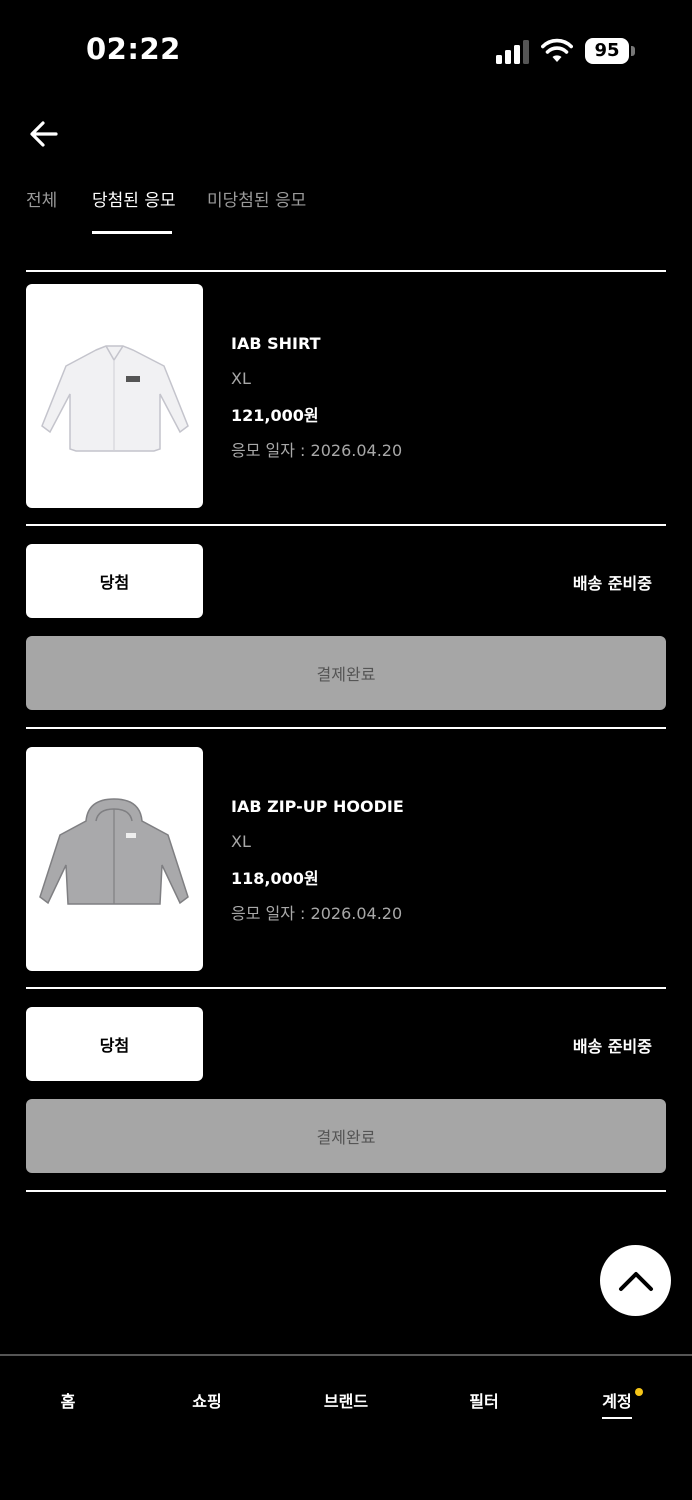  I want to click on shirt-image, so click(115, 398).